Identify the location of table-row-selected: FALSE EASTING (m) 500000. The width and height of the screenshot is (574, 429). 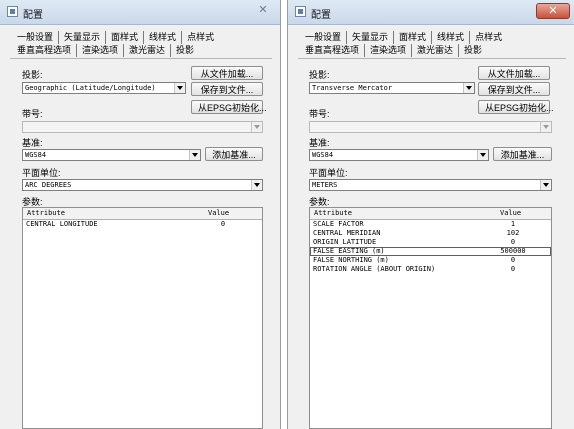
(430, 251).